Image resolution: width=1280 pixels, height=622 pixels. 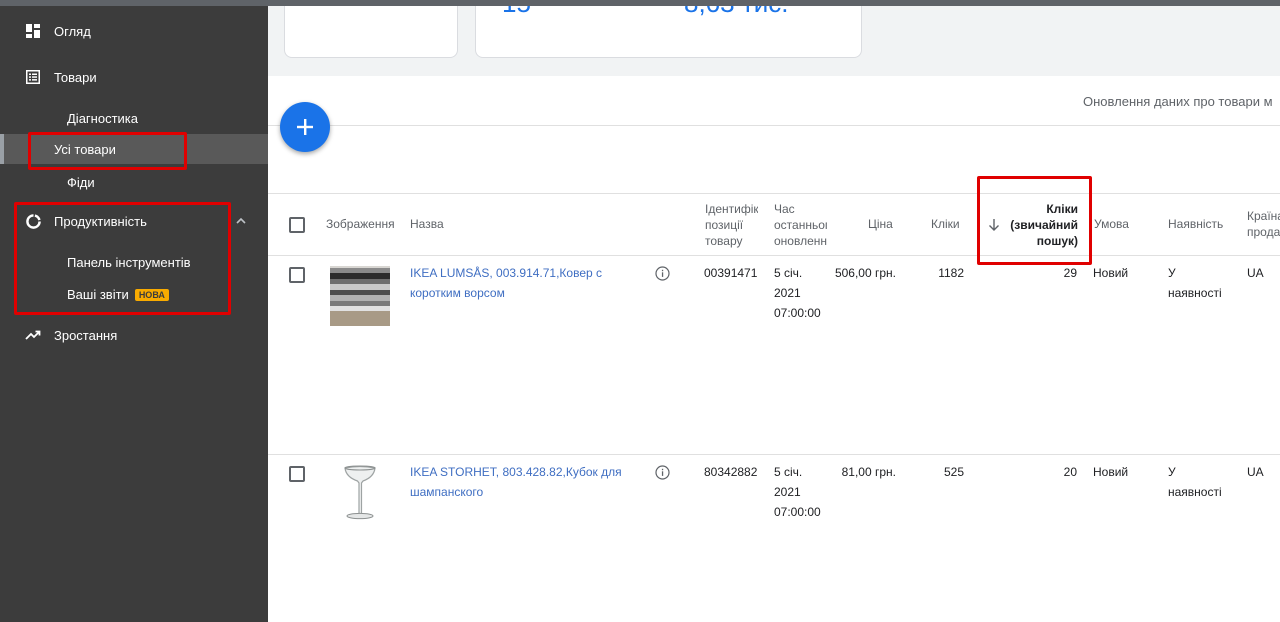 What do you see at coordinates (33, 335) in the screenshot?
I see `trending-up-icon` at bounding box center [33, 335].